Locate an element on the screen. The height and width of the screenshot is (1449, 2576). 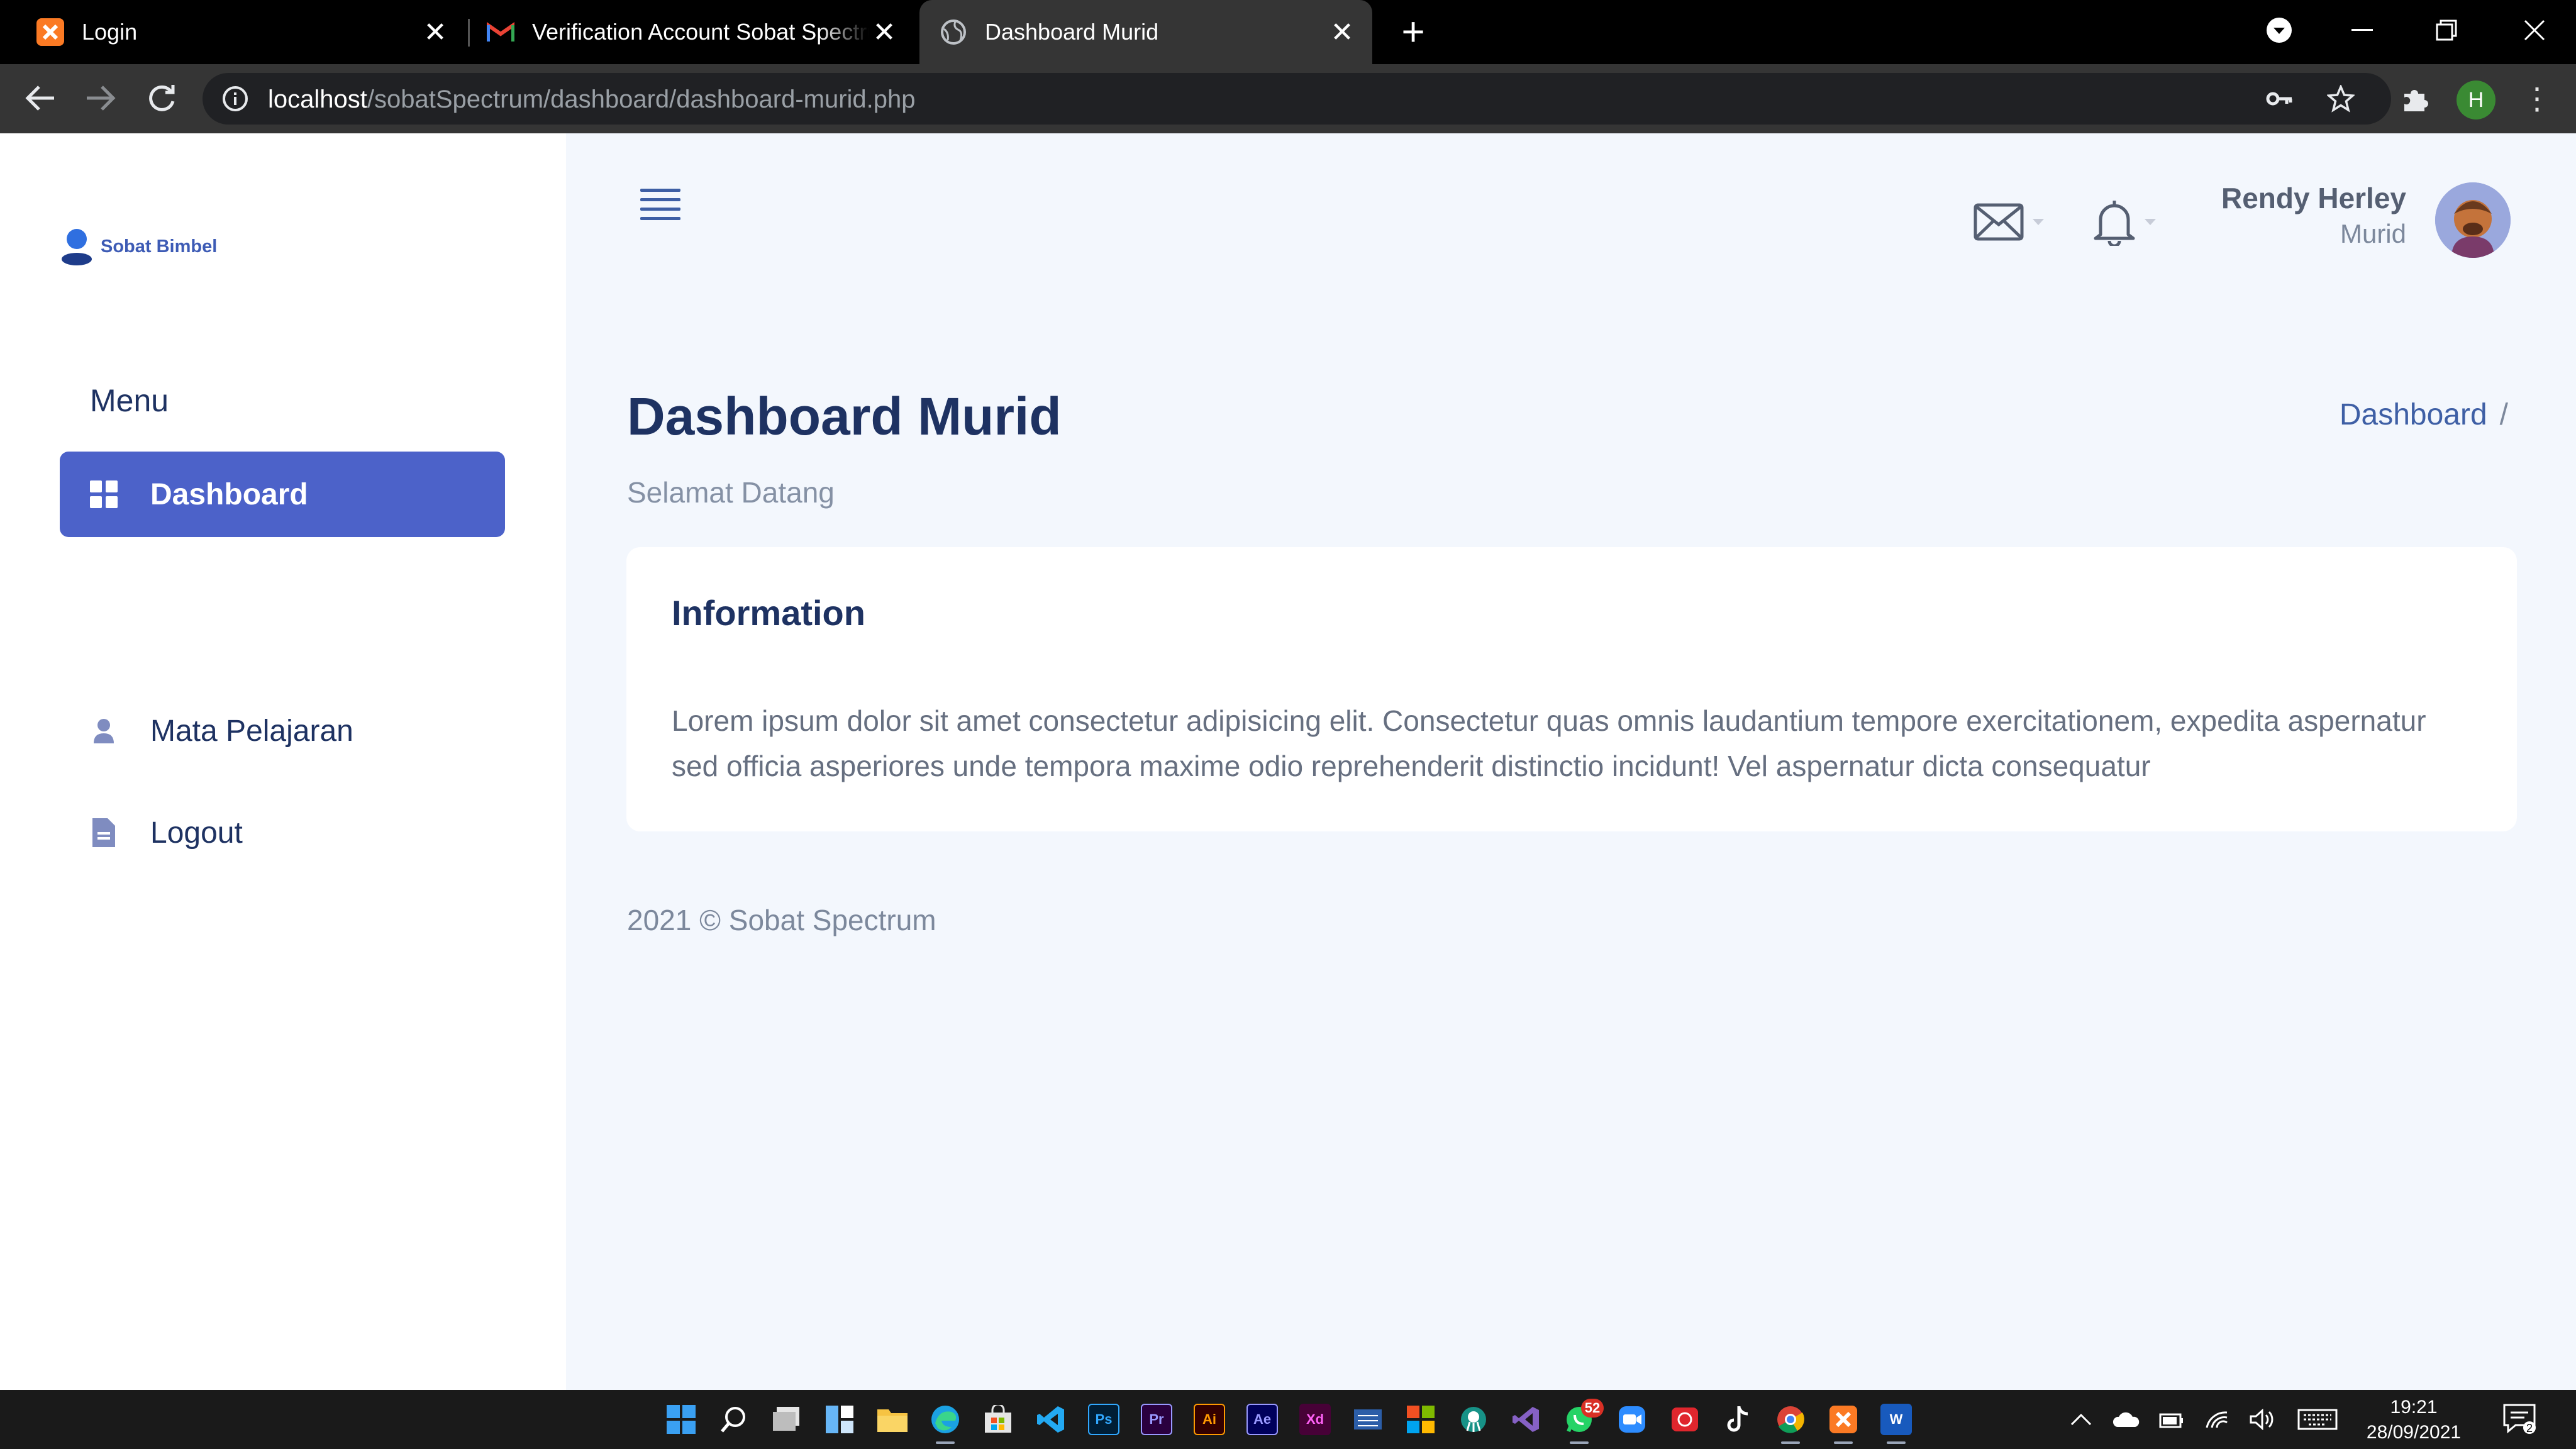
messages-dropdown is located at coordinates (2009, 222).